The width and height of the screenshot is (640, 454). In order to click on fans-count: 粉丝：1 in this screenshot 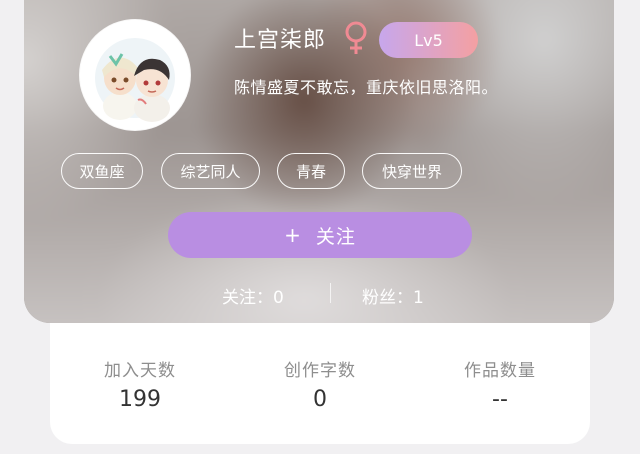, I will do `click(393, 295)`.